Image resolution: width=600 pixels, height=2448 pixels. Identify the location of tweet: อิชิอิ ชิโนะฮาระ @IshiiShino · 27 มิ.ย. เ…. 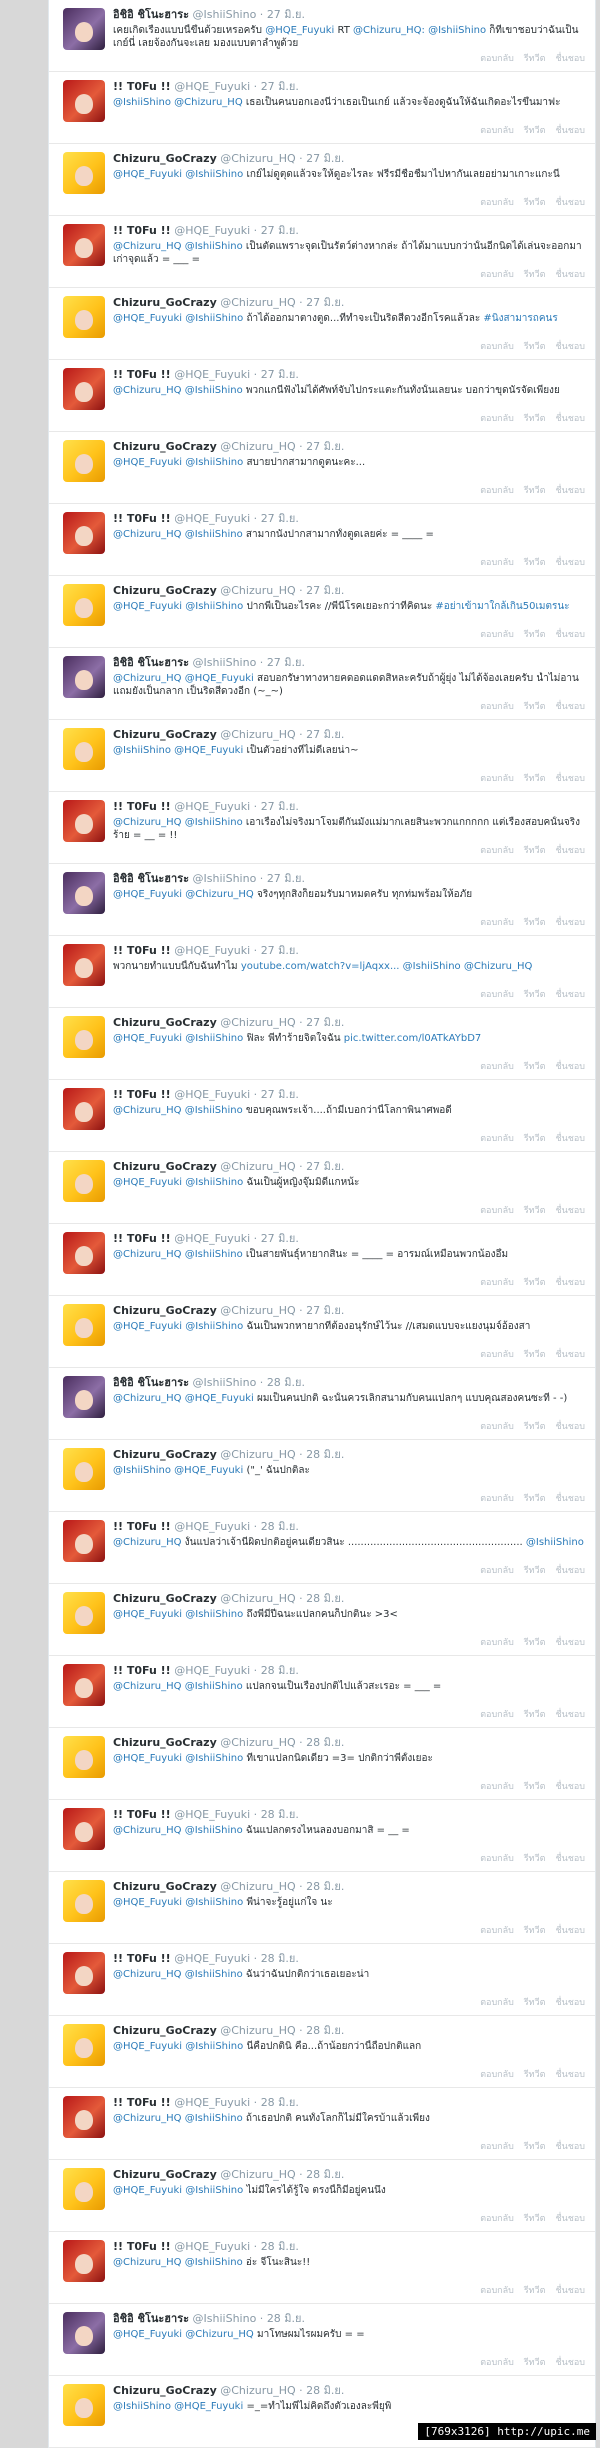
(322, 36).